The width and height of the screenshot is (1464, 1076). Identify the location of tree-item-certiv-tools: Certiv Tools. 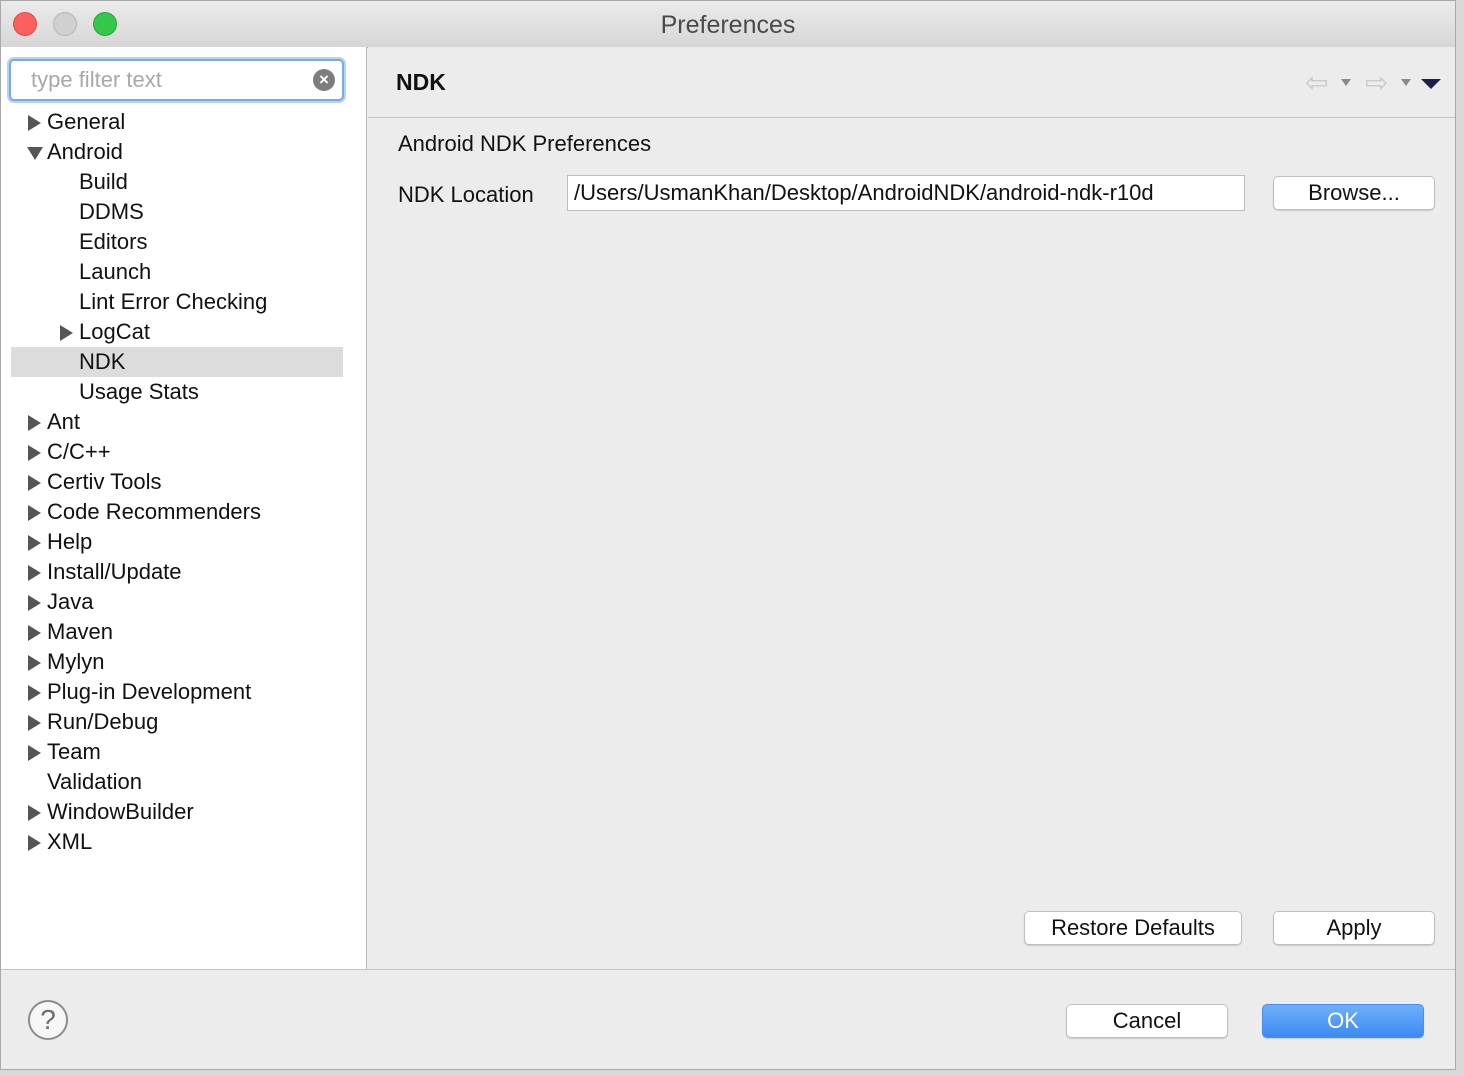
(183, 482).